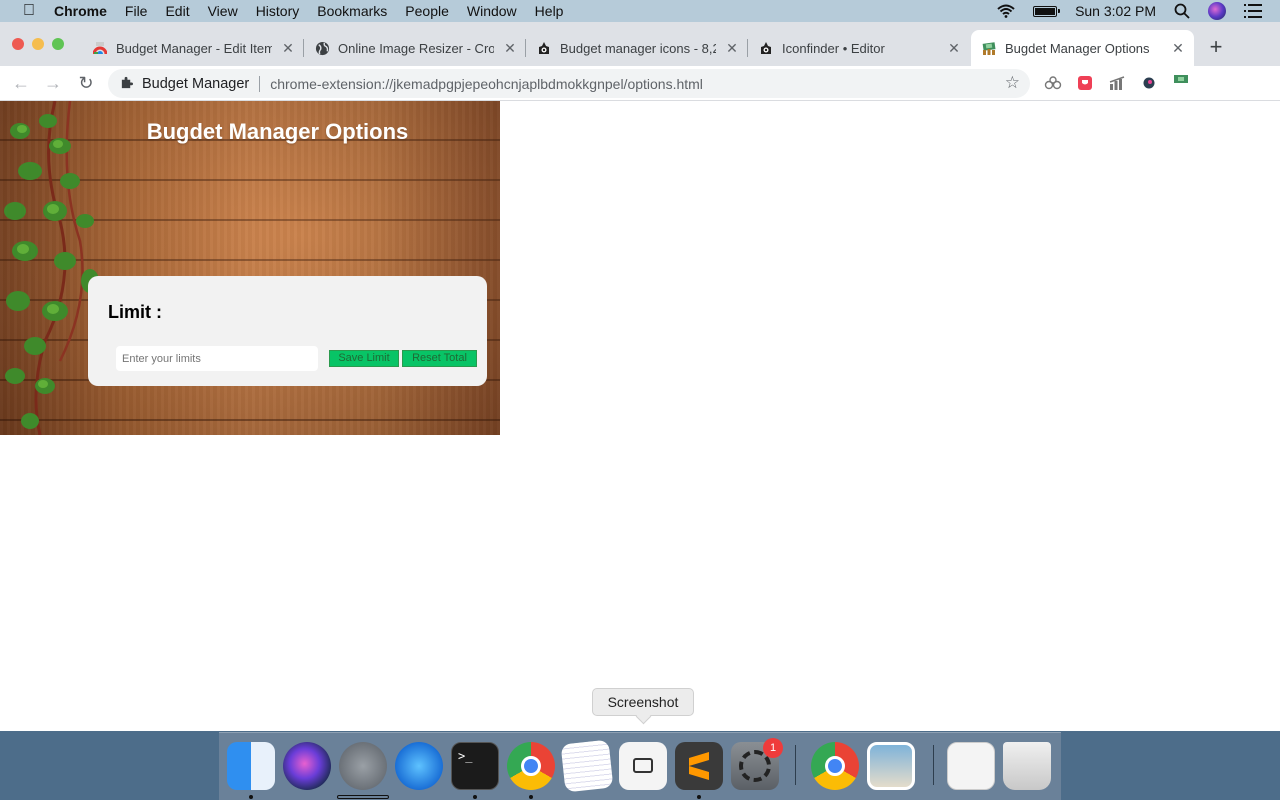 This screenshot has width=1280, height=800. I want to click on dock-chrome-icon, so click(531, 766).